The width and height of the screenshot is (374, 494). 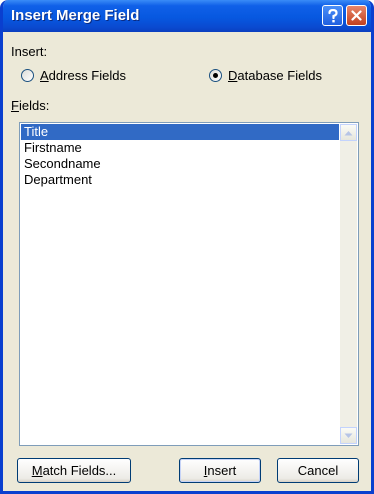 I want to click on scroll-down-arrow-icon, so click(x=348, y=435).